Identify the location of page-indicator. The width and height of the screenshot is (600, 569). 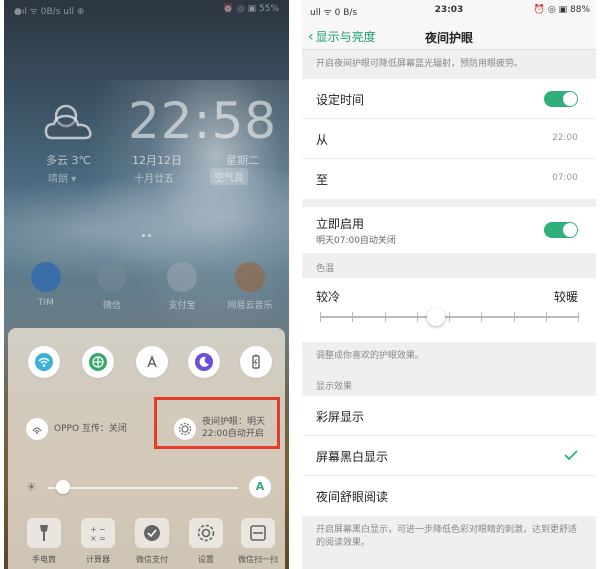
(149, 229).